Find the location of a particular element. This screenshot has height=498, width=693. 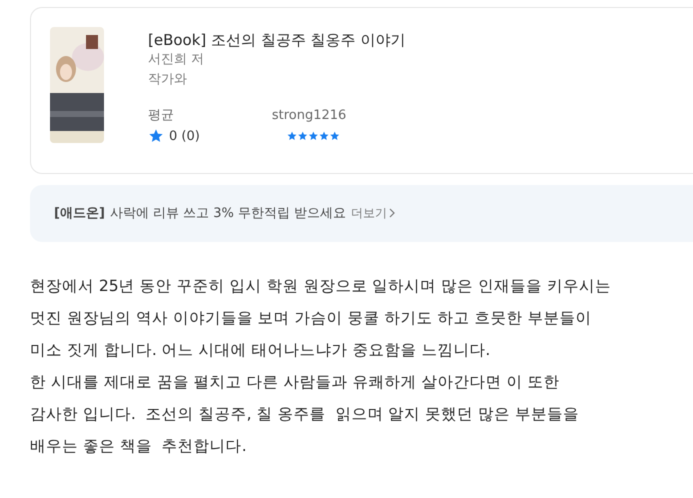

book-title: [eBook] 조선의 칠공주 칠옹주 이야기 is located at coordinates (277, 40).